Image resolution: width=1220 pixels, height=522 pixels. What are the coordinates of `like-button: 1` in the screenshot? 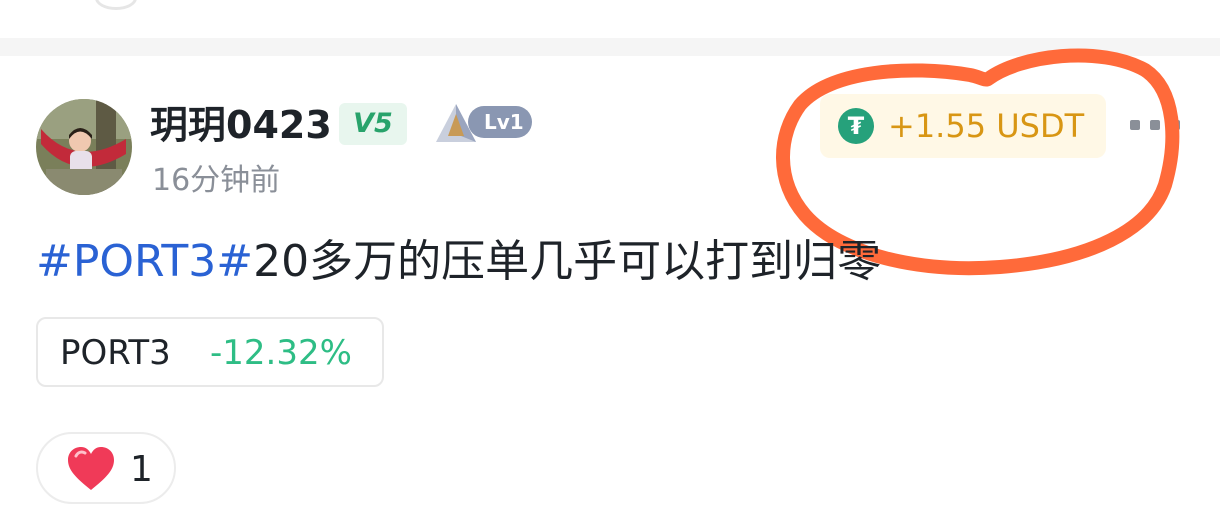 It's located at (106, 468).